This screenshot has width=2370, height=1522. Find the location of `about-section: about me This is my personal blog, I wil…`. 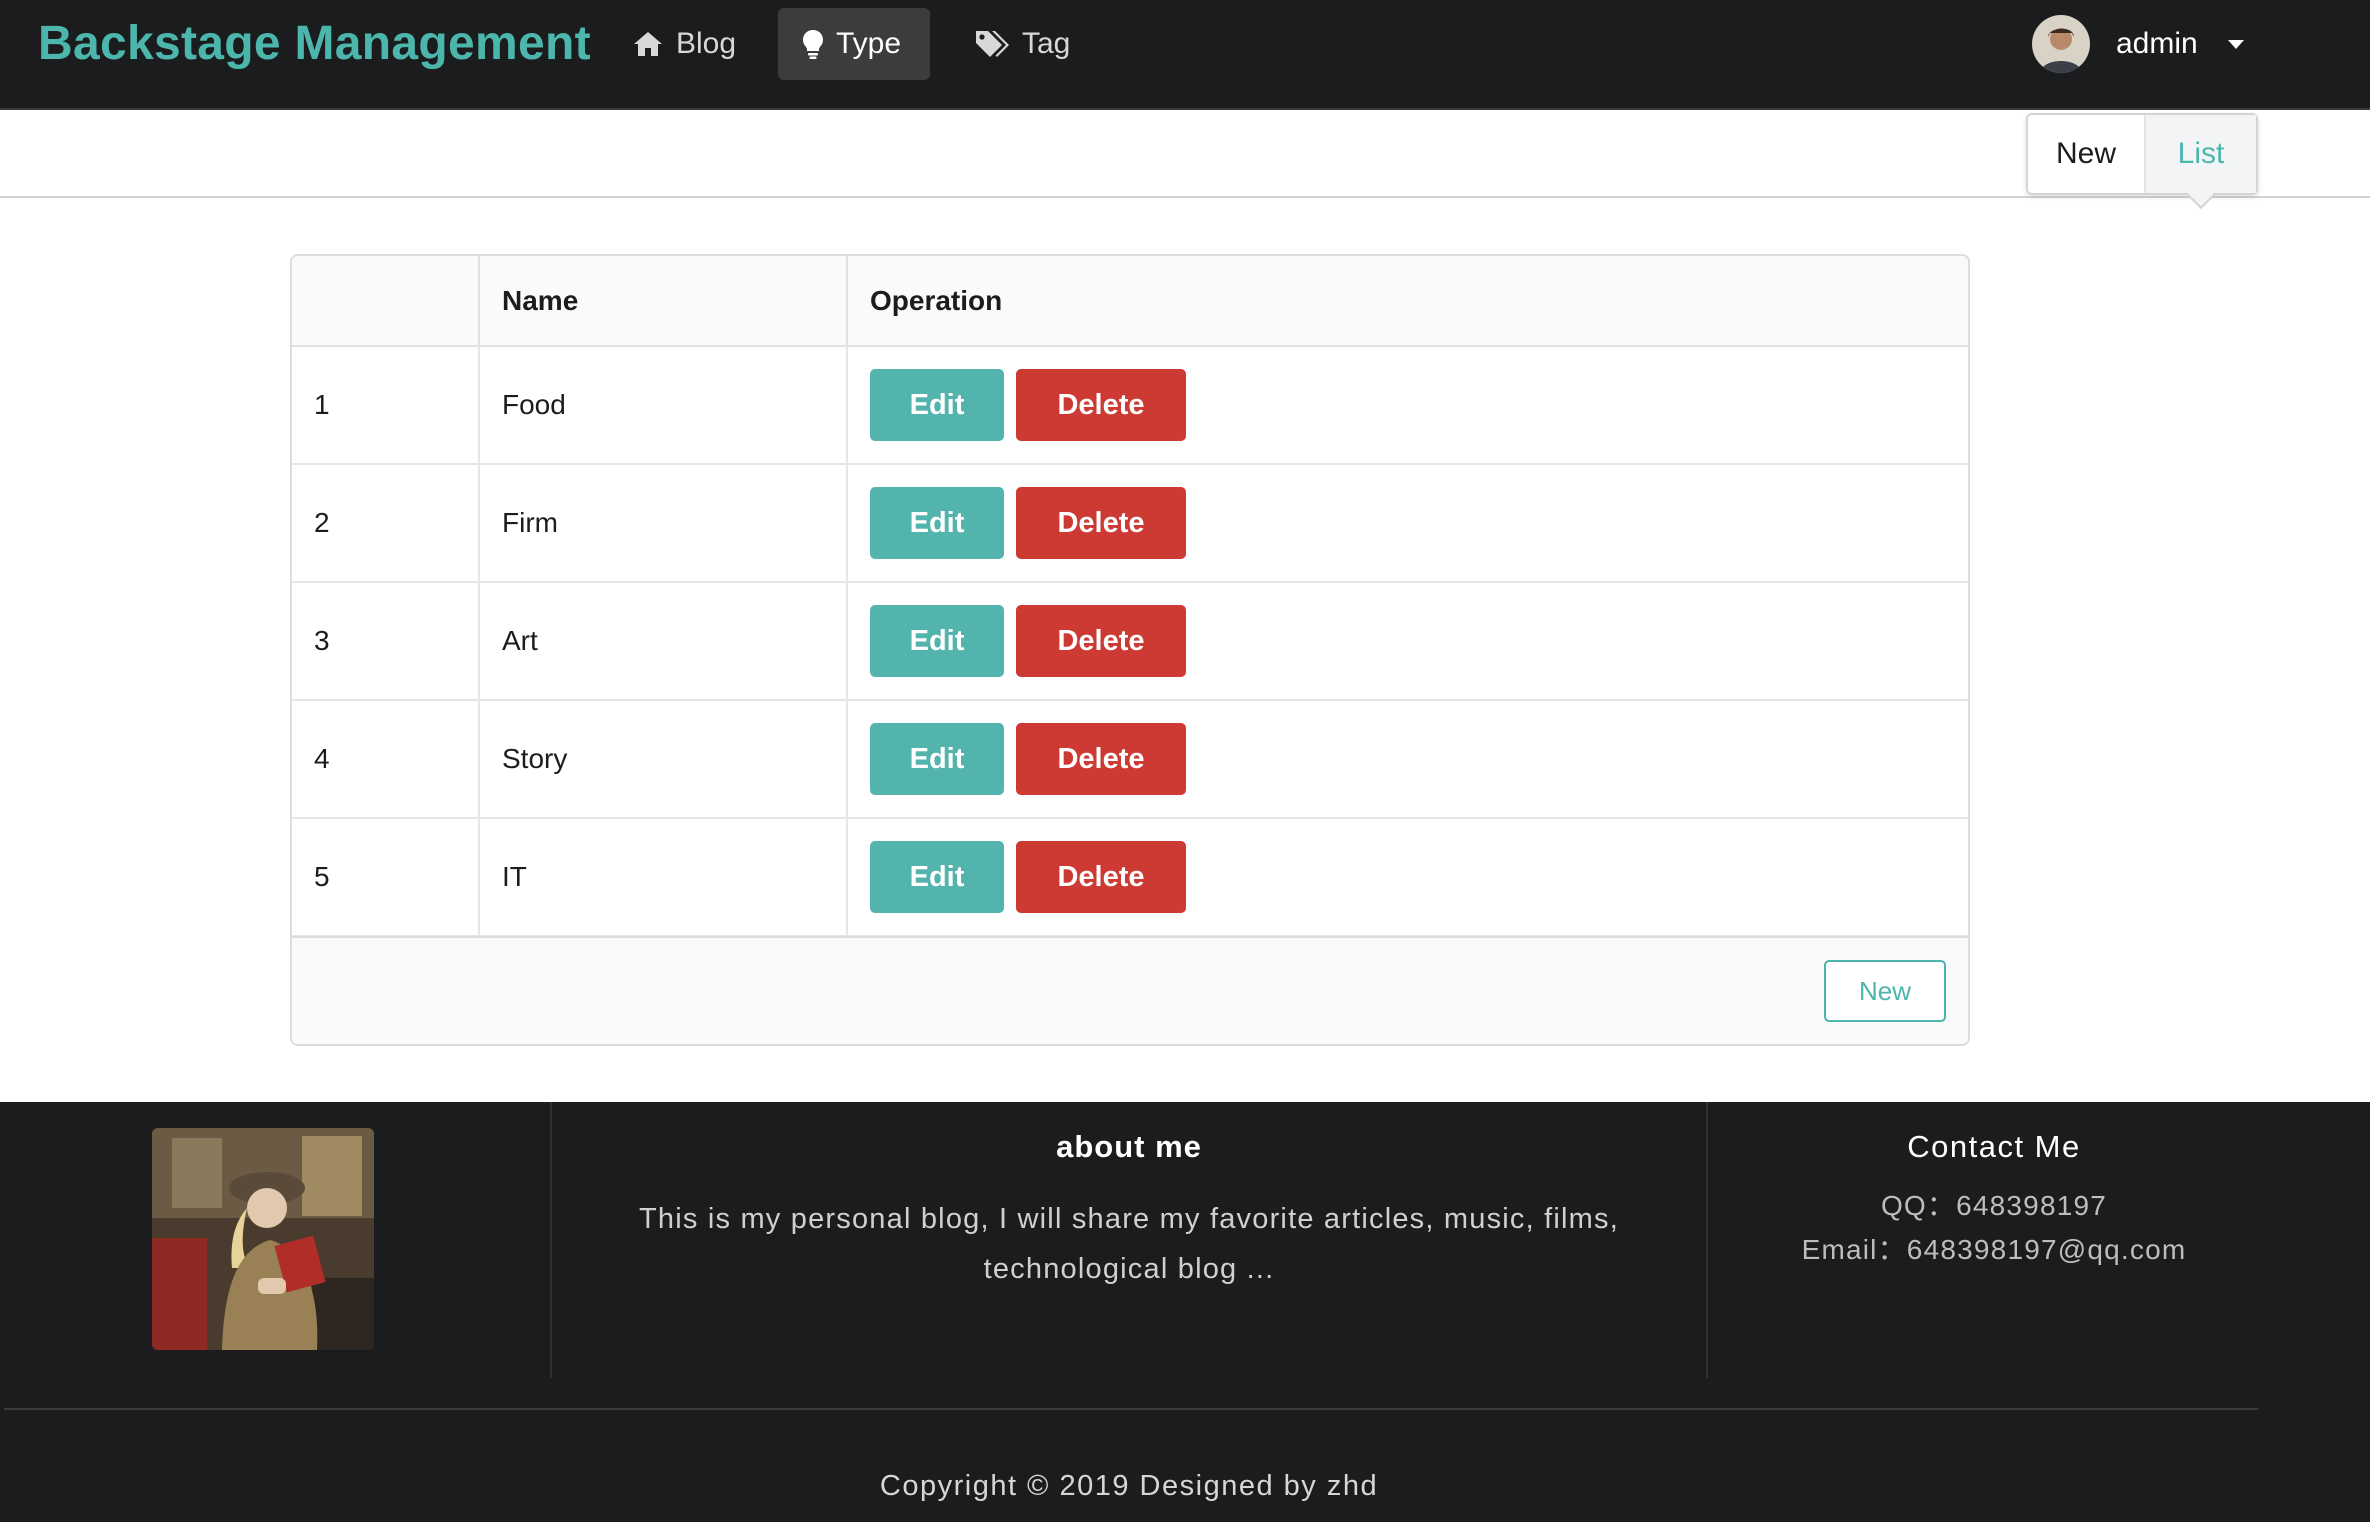

about-section: about me This is my personal blog, I wil… is located at coordinates (1129, 1209).